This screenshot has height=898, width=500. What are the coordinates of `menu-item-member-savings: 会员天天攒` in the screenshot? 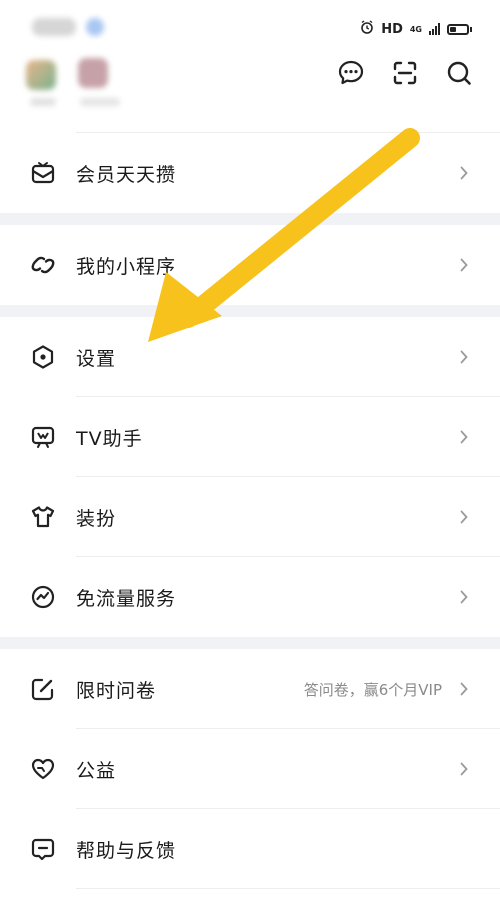 It's located at (250, 173).